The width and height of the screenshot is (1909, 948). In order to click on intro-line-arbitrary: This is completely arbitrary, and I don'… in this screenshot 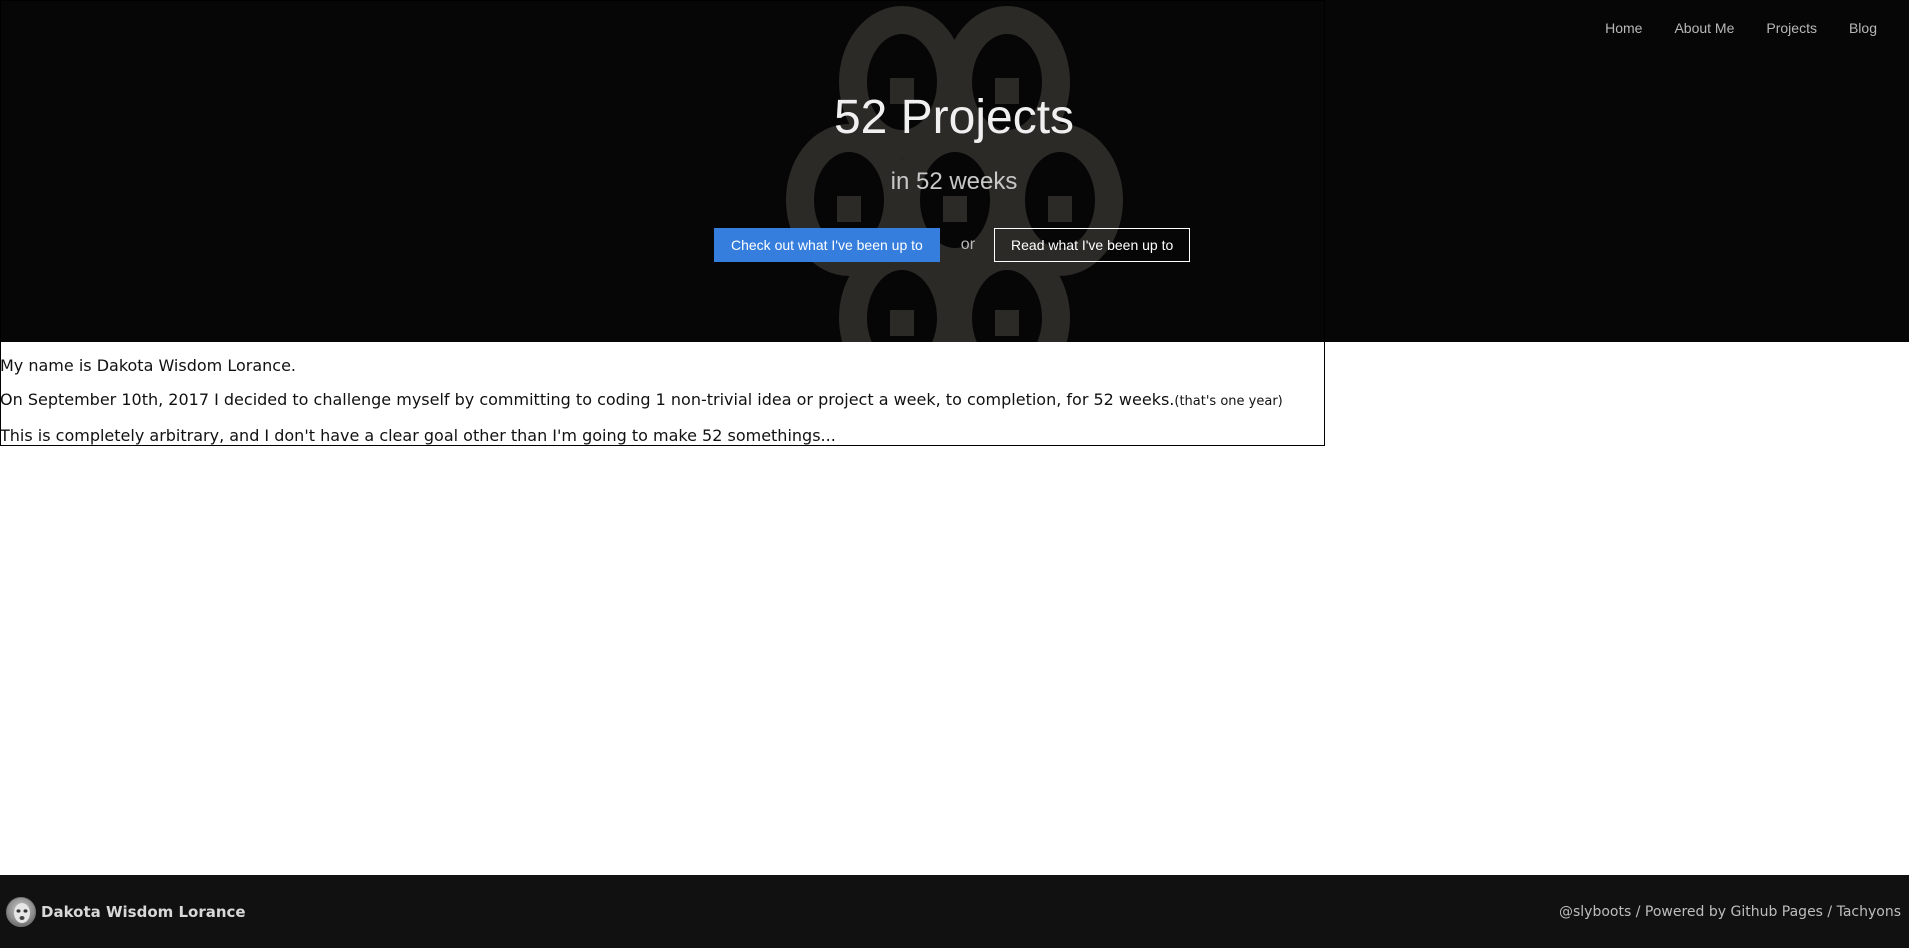, I will do `click(418, 435)`.